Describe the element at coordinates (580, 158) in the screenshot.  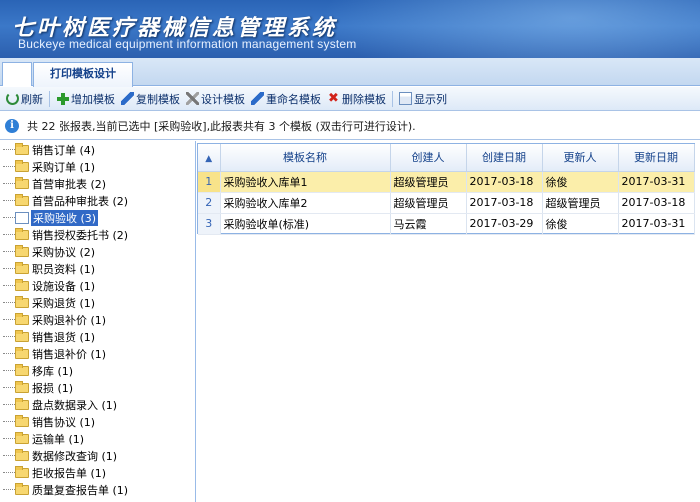
I see `column-header-updater: 更新人` at that location.